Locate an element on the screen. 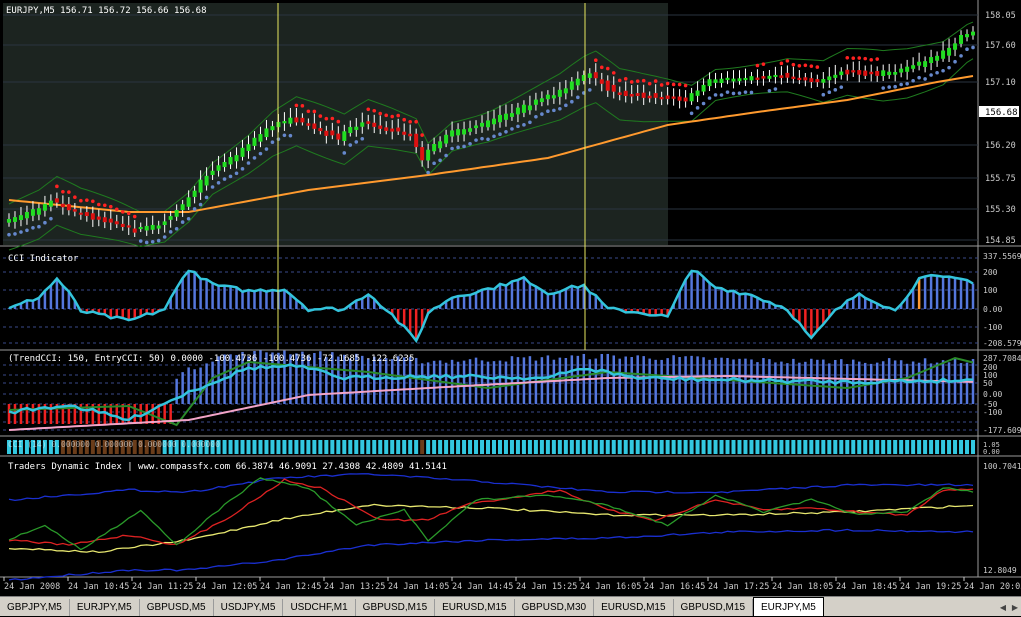 This screenshot has height=617, width=1021. chart-tab: GBPJPY,M5 is located at coordinates (35, 607).